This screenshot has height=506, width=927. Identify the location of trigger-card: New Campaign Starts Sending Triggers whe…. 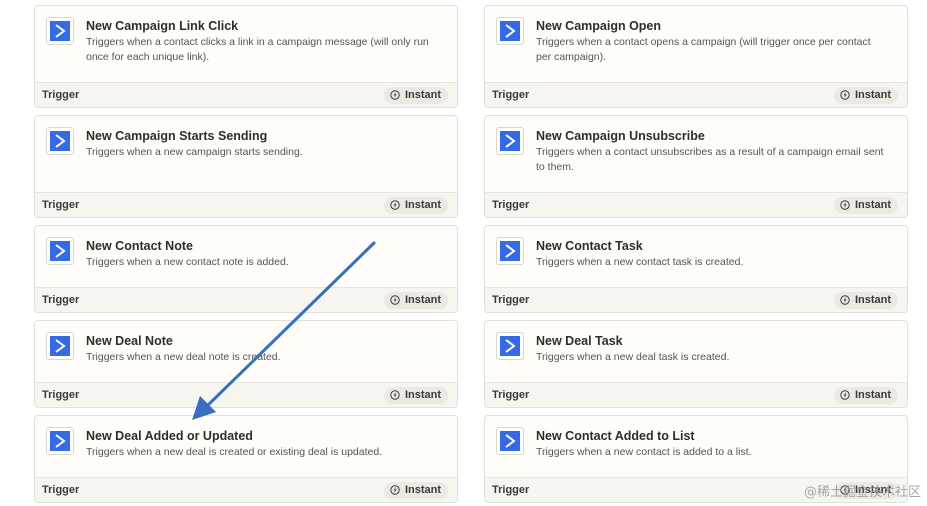
(246, 166).